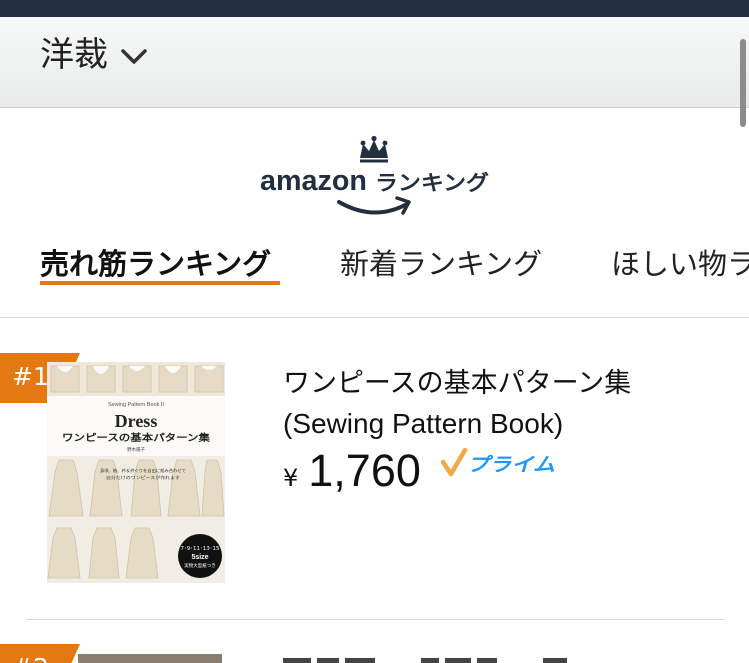  What do you see at coordinates (364, 470) in the screenshot?
I see `price-value: 1,760` at bounding box center [364, 470].